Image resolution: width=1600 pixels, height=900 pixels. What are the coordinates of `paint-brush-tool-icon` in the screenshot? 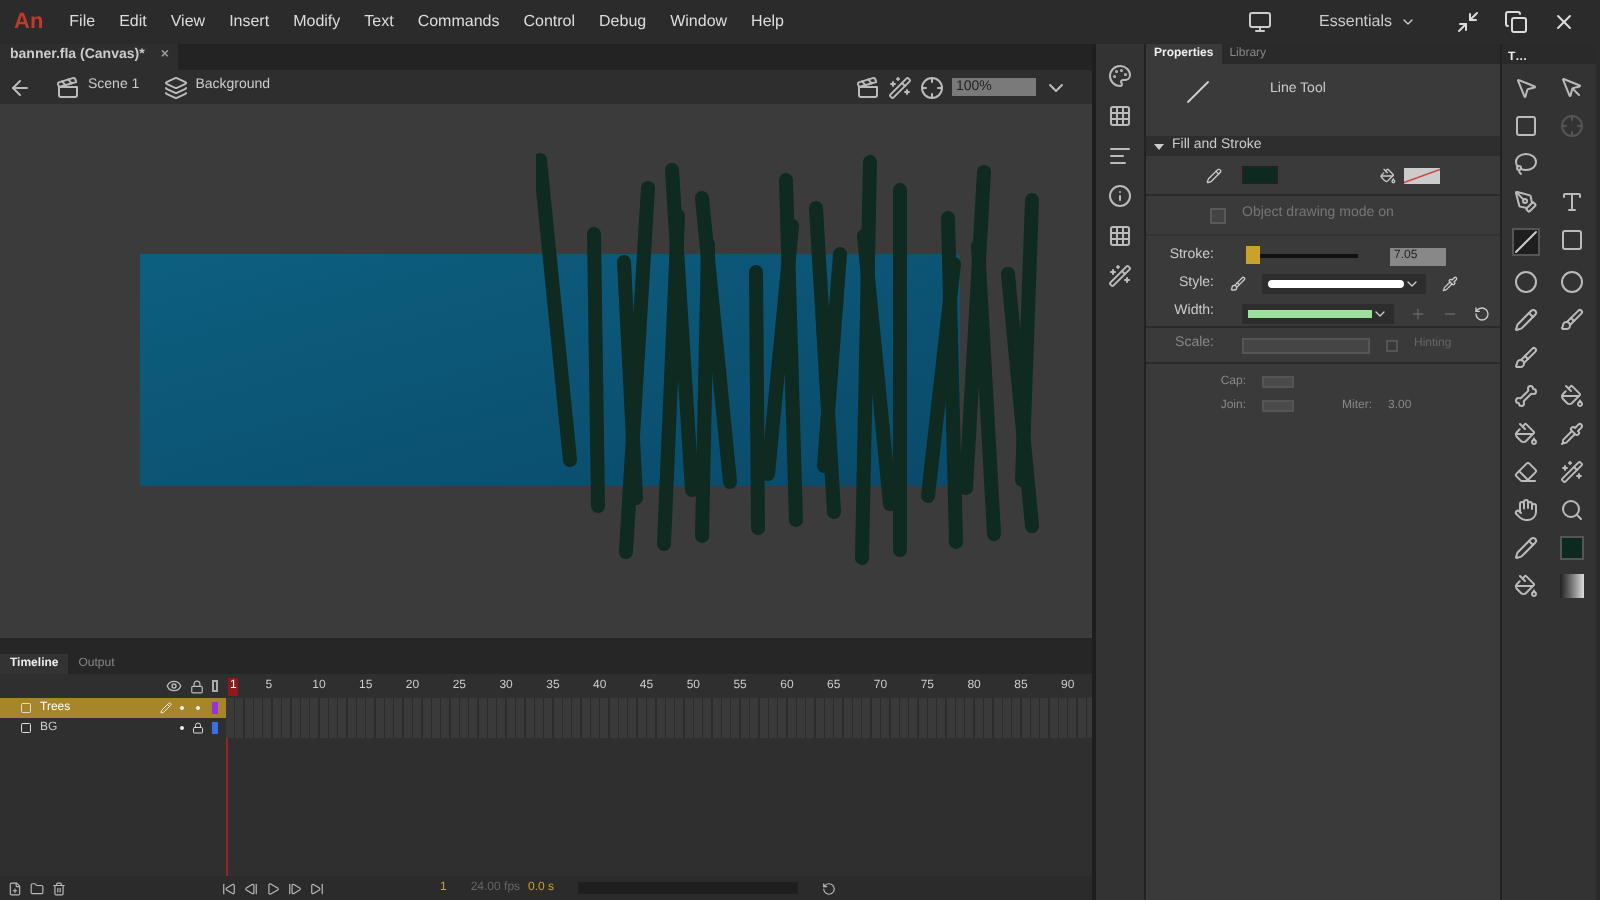 It's located at (1525, 358).